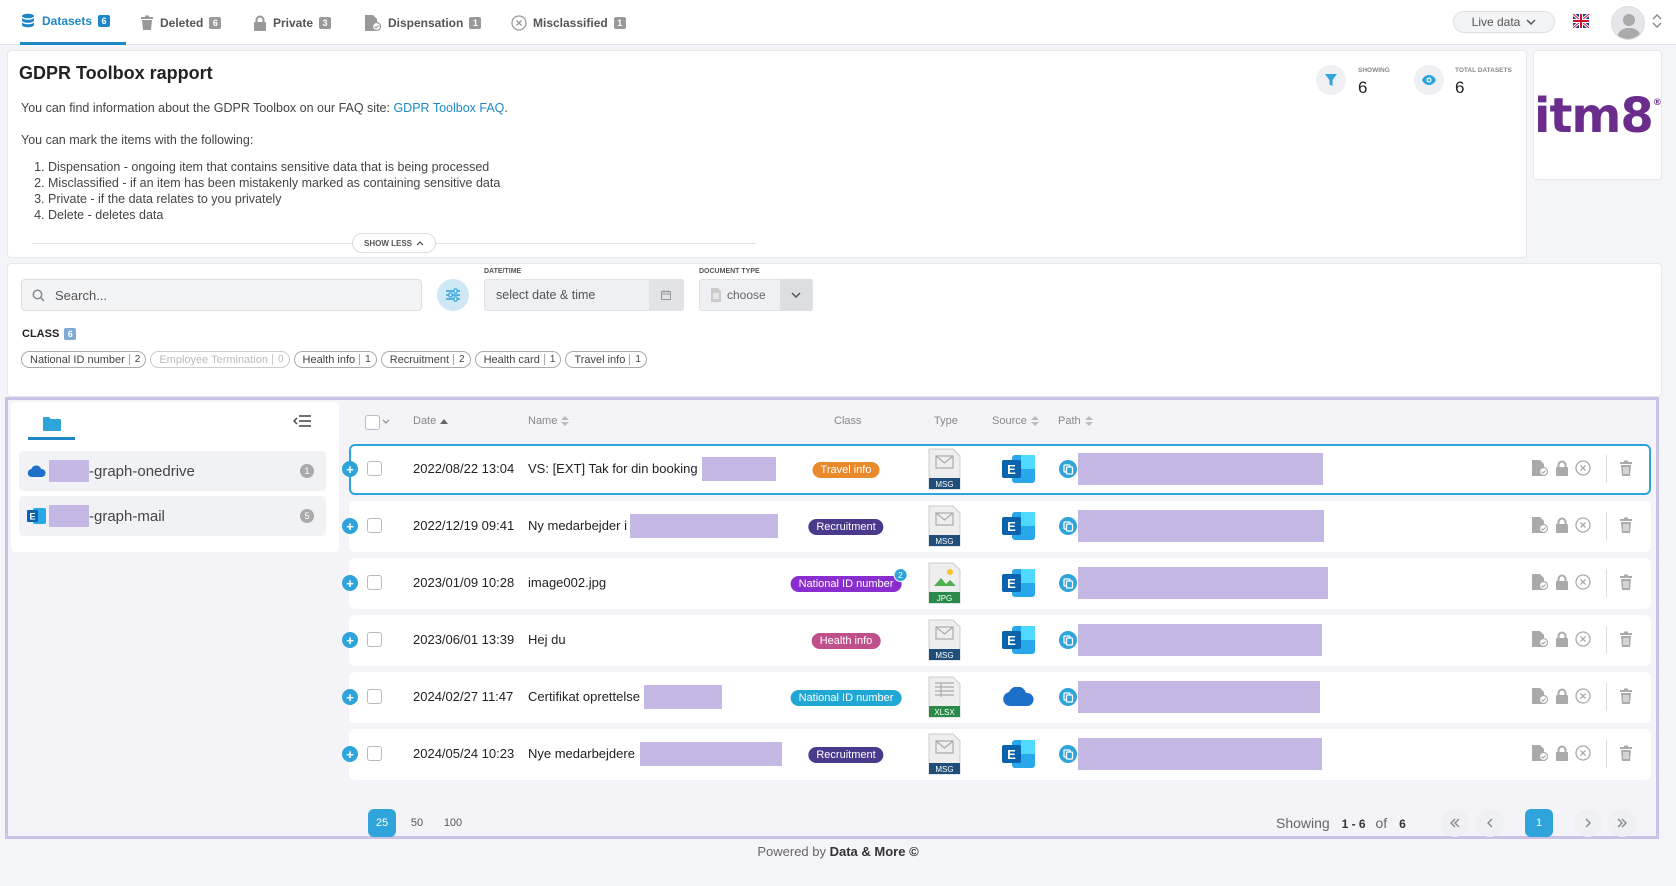 This screenshot has width=1676, height=886. What do you see at coordinates (302, 421) in the screenshot?
I see `collapse-sidebar-icon` at bounding box center [302, 421].